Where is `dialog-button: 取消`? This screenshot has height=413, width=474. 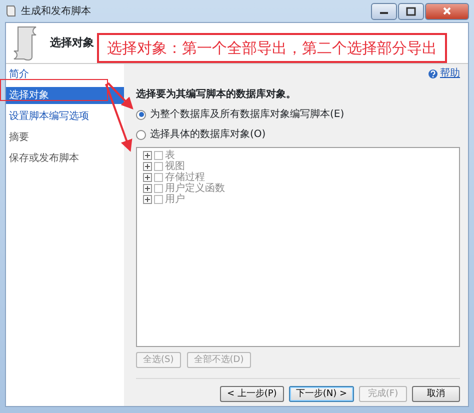
dialog-button: 取消 is located at coordinates (436, 394).